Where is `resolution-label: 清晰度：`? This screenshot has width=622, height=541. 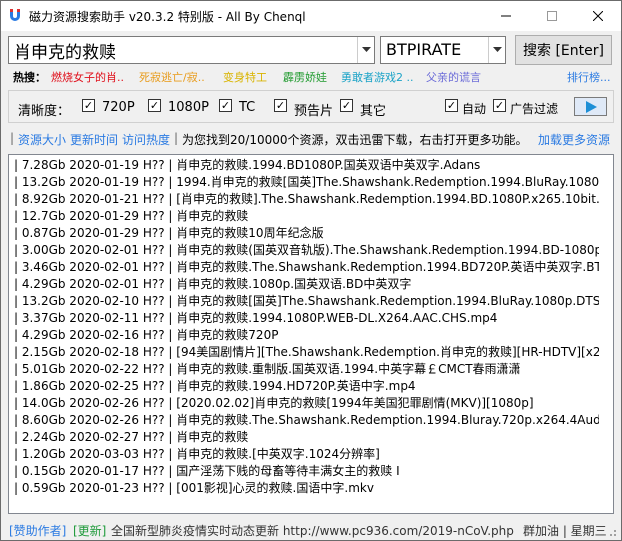
resolution-label: 清晰度： is located at coordinates (44, 111).